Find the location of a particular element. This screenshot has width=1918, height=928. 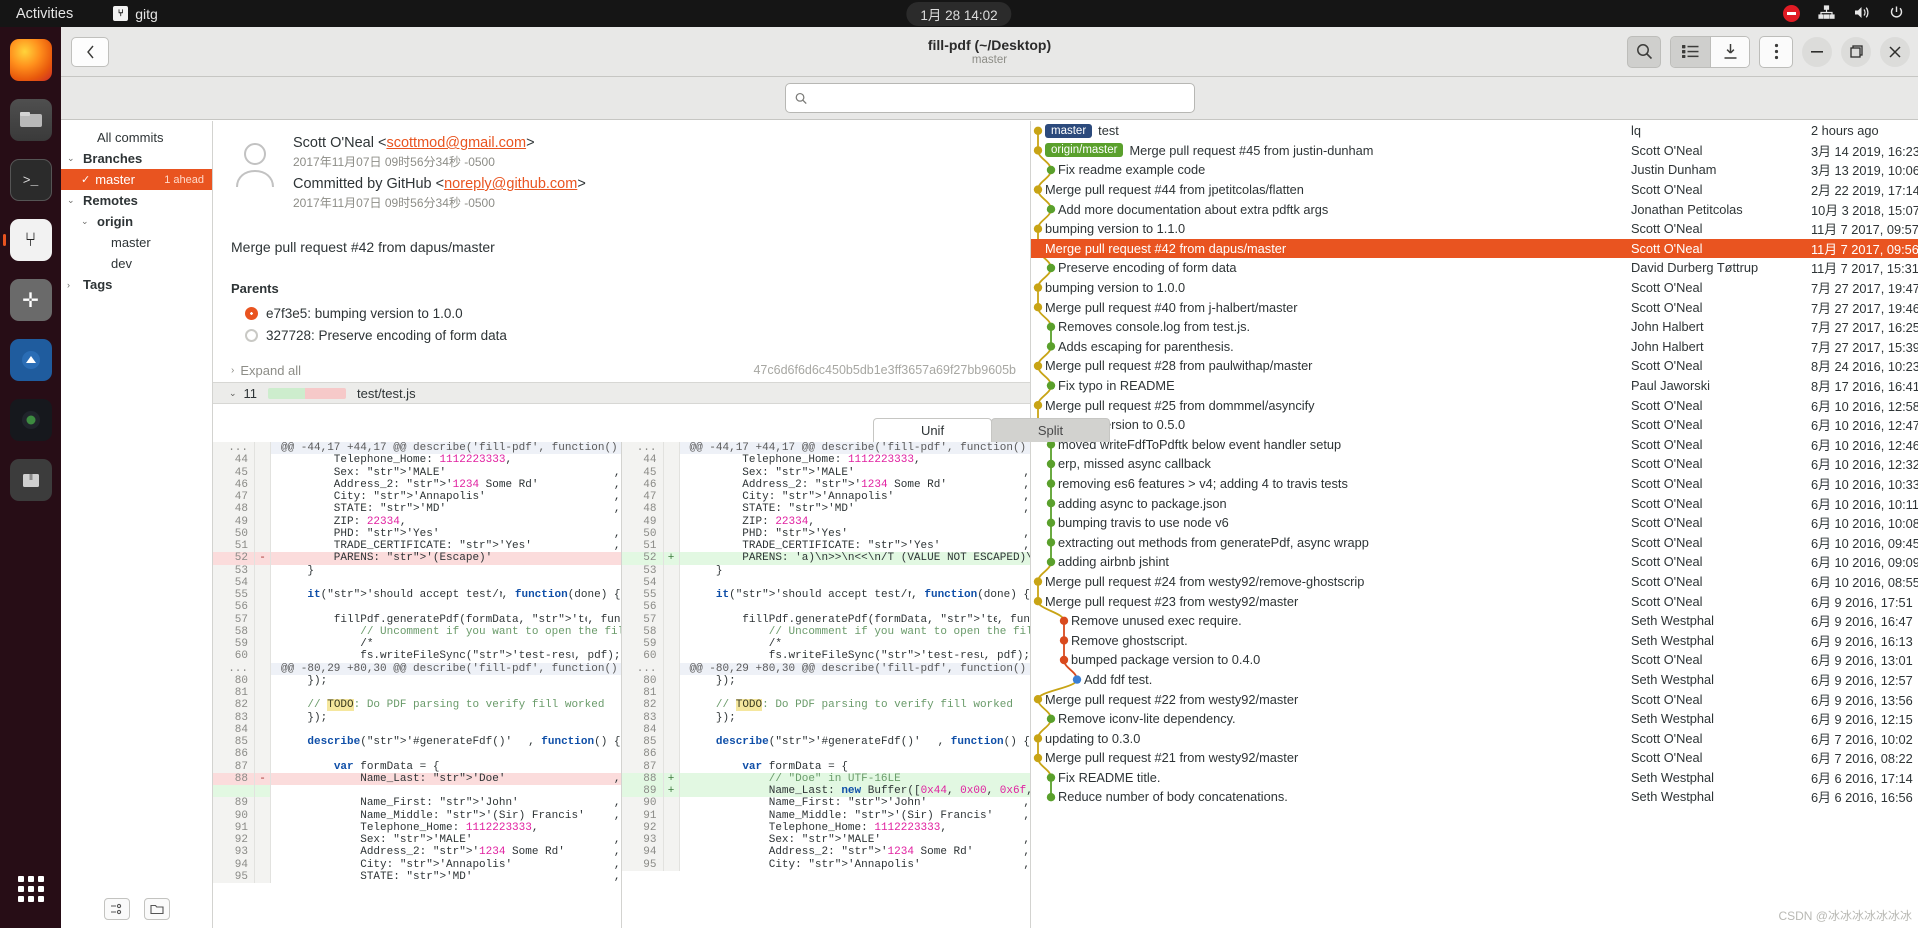

tab-unif: Unif is located at coordinates (932, 430).